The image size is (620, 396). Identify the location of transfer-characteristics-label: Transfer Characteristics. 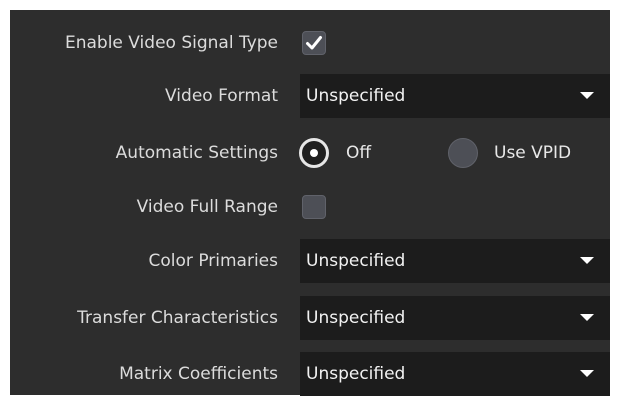
(177, 318).